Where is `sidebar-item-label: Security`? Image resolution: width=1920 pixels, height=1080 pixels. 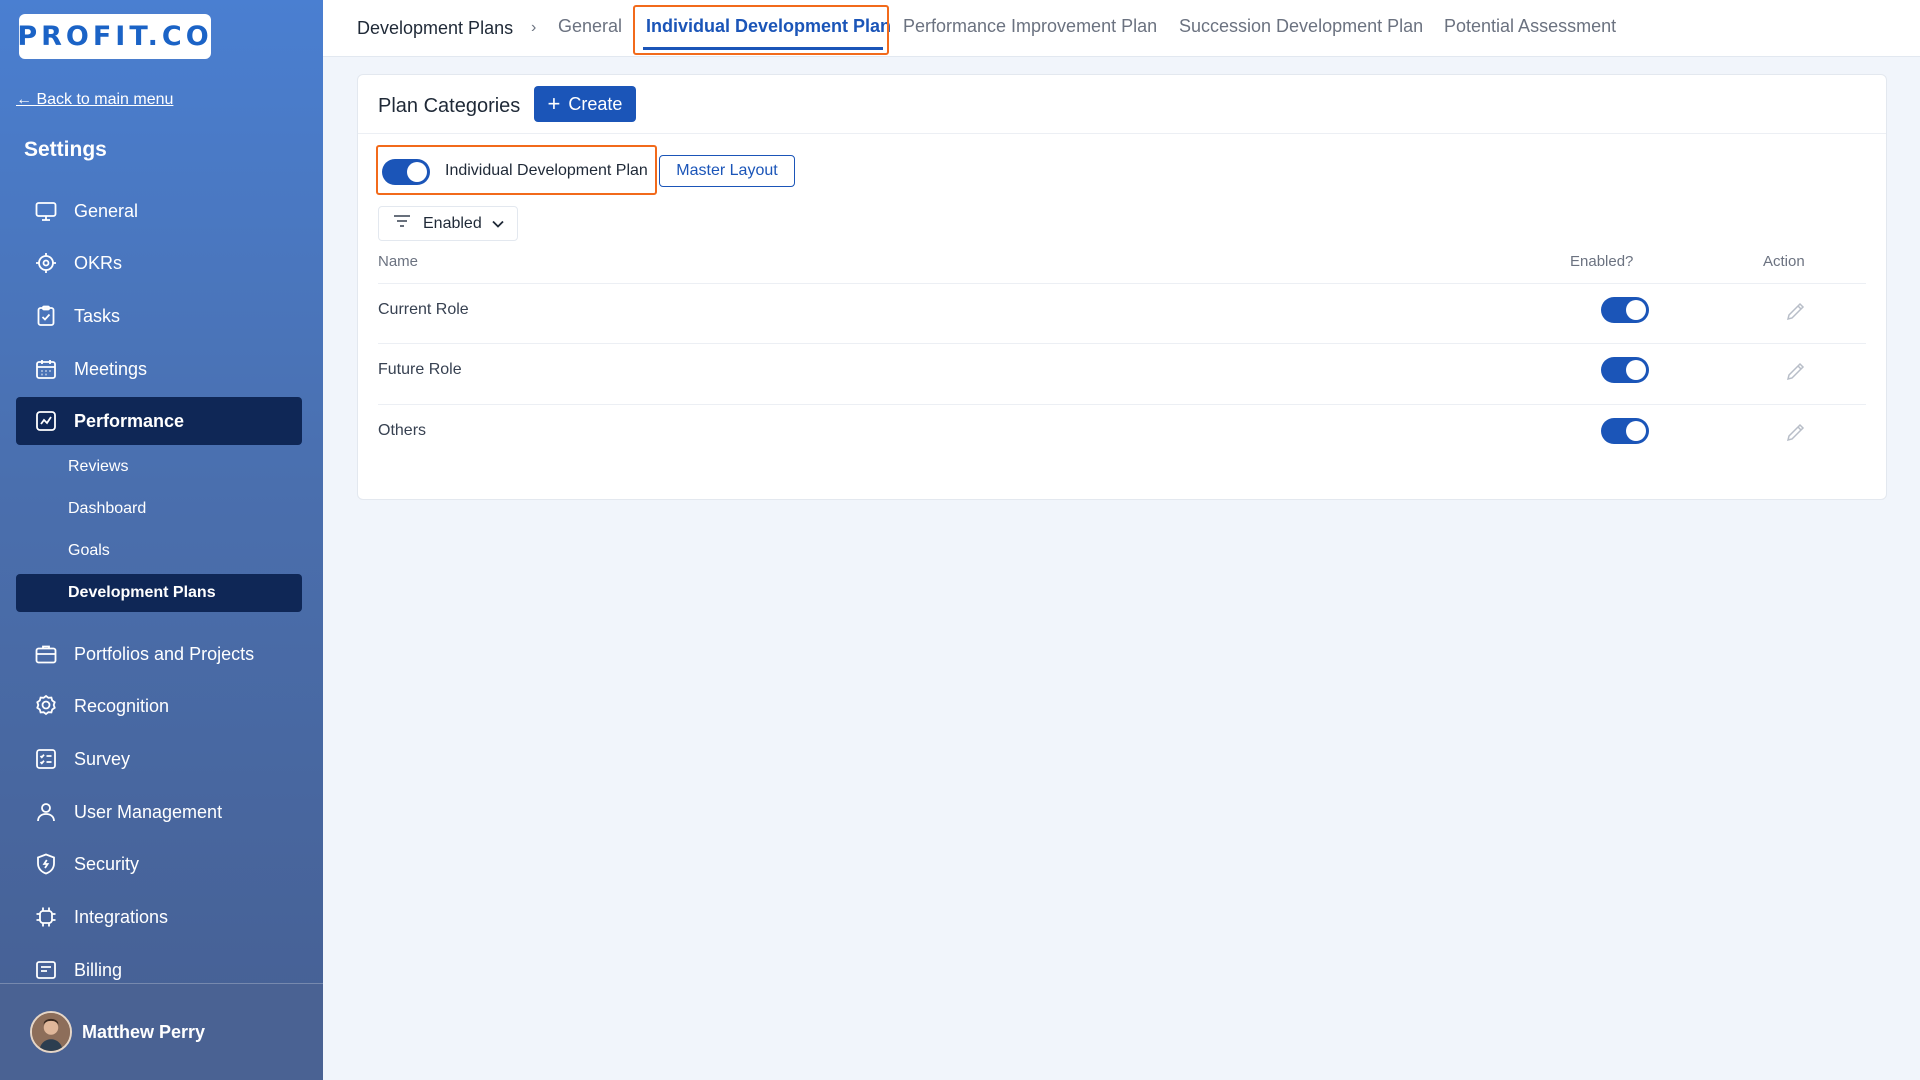 sidebar-item-label: Security is located at coordinates (107, 863).